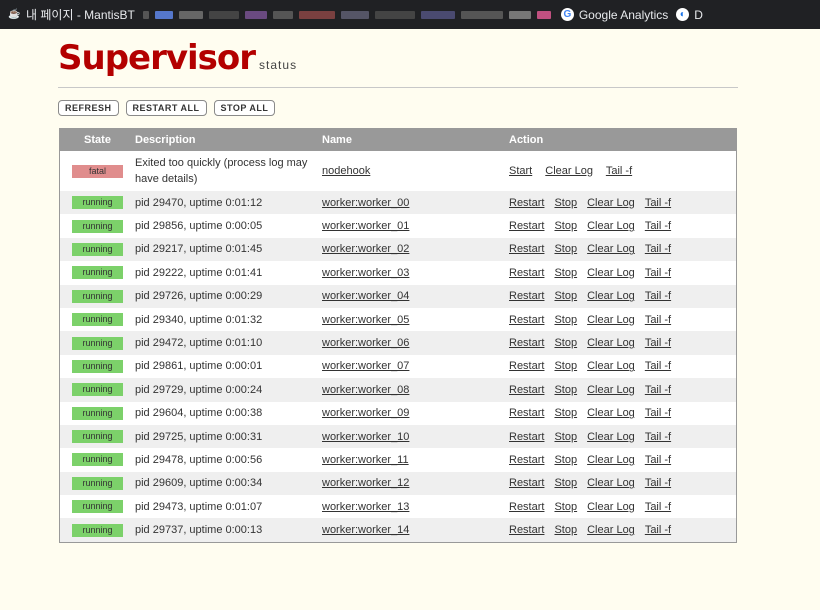  What do you see at coordinates (278, 65) in the screenshot?
I see `logo-subtitle: status` at bounding box center [278, 65].